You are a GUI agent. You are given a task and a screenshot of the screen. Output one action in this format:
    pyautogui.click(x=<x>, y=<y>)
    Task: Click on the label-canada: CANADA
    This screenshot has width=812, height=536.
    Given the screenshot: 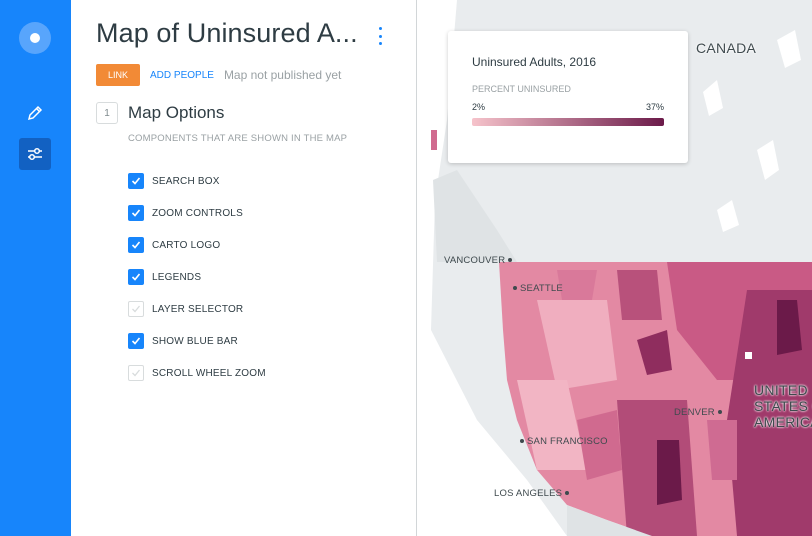 What is the action you would take?
    pyautogui.click(x=726, y=48)
    